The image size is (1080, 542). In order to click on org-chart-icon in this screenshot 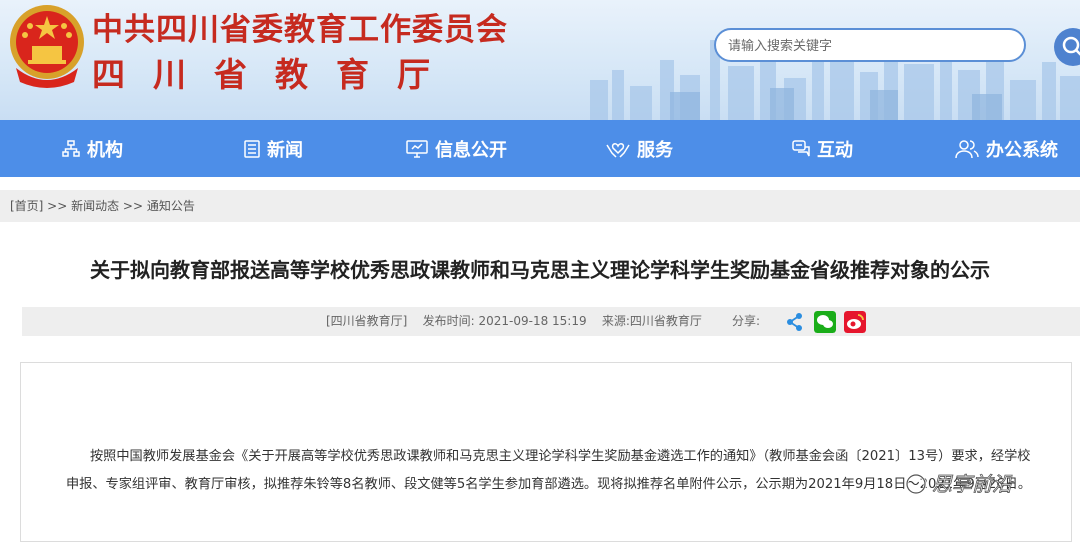, I will do `click(71, 148)`.